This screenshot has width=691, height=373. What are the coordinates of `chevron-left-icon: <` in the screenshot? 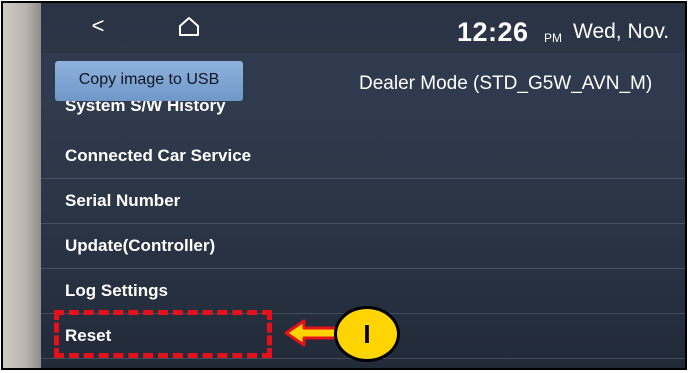 It's located at (98, 25).